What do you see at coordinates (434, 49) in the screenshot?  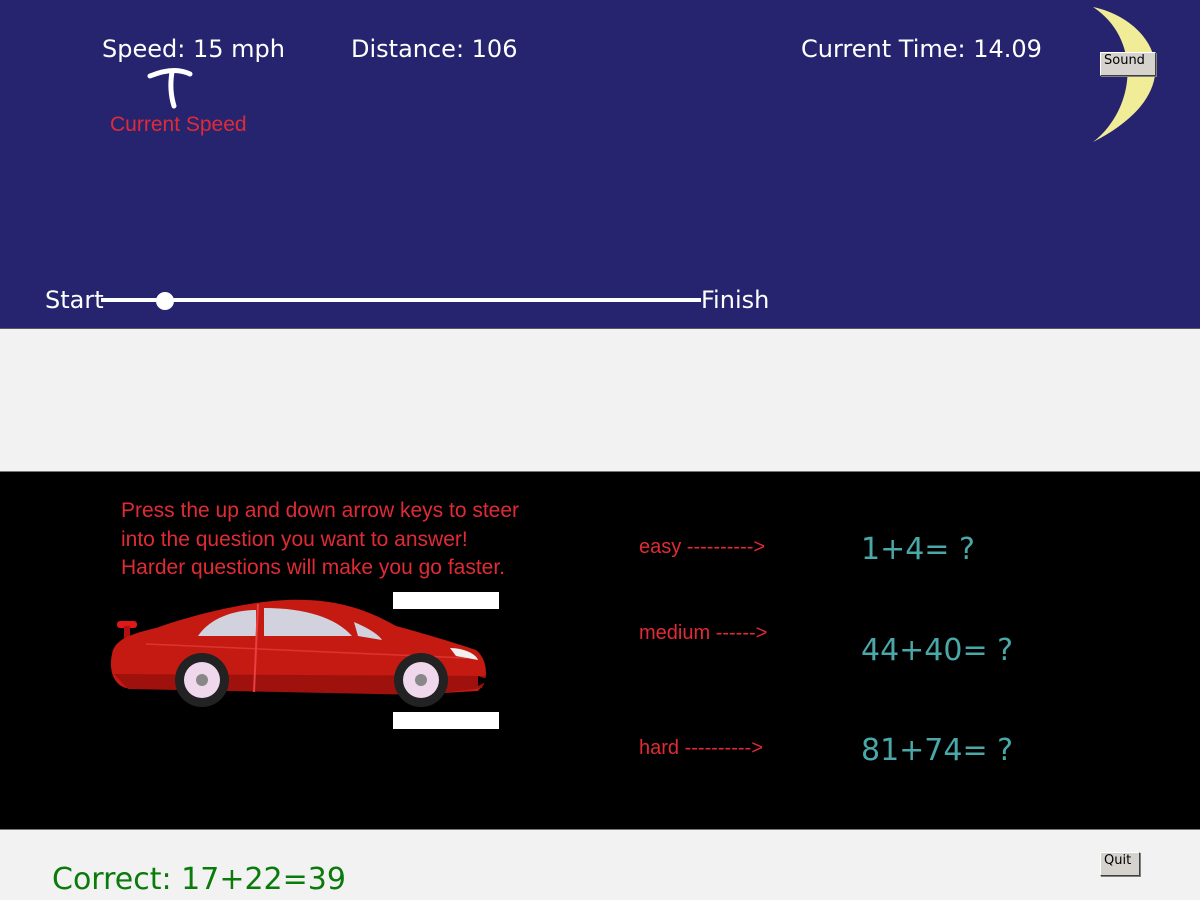 I see `distance-readout: Distance: 106` at bounding box center [434, 49].